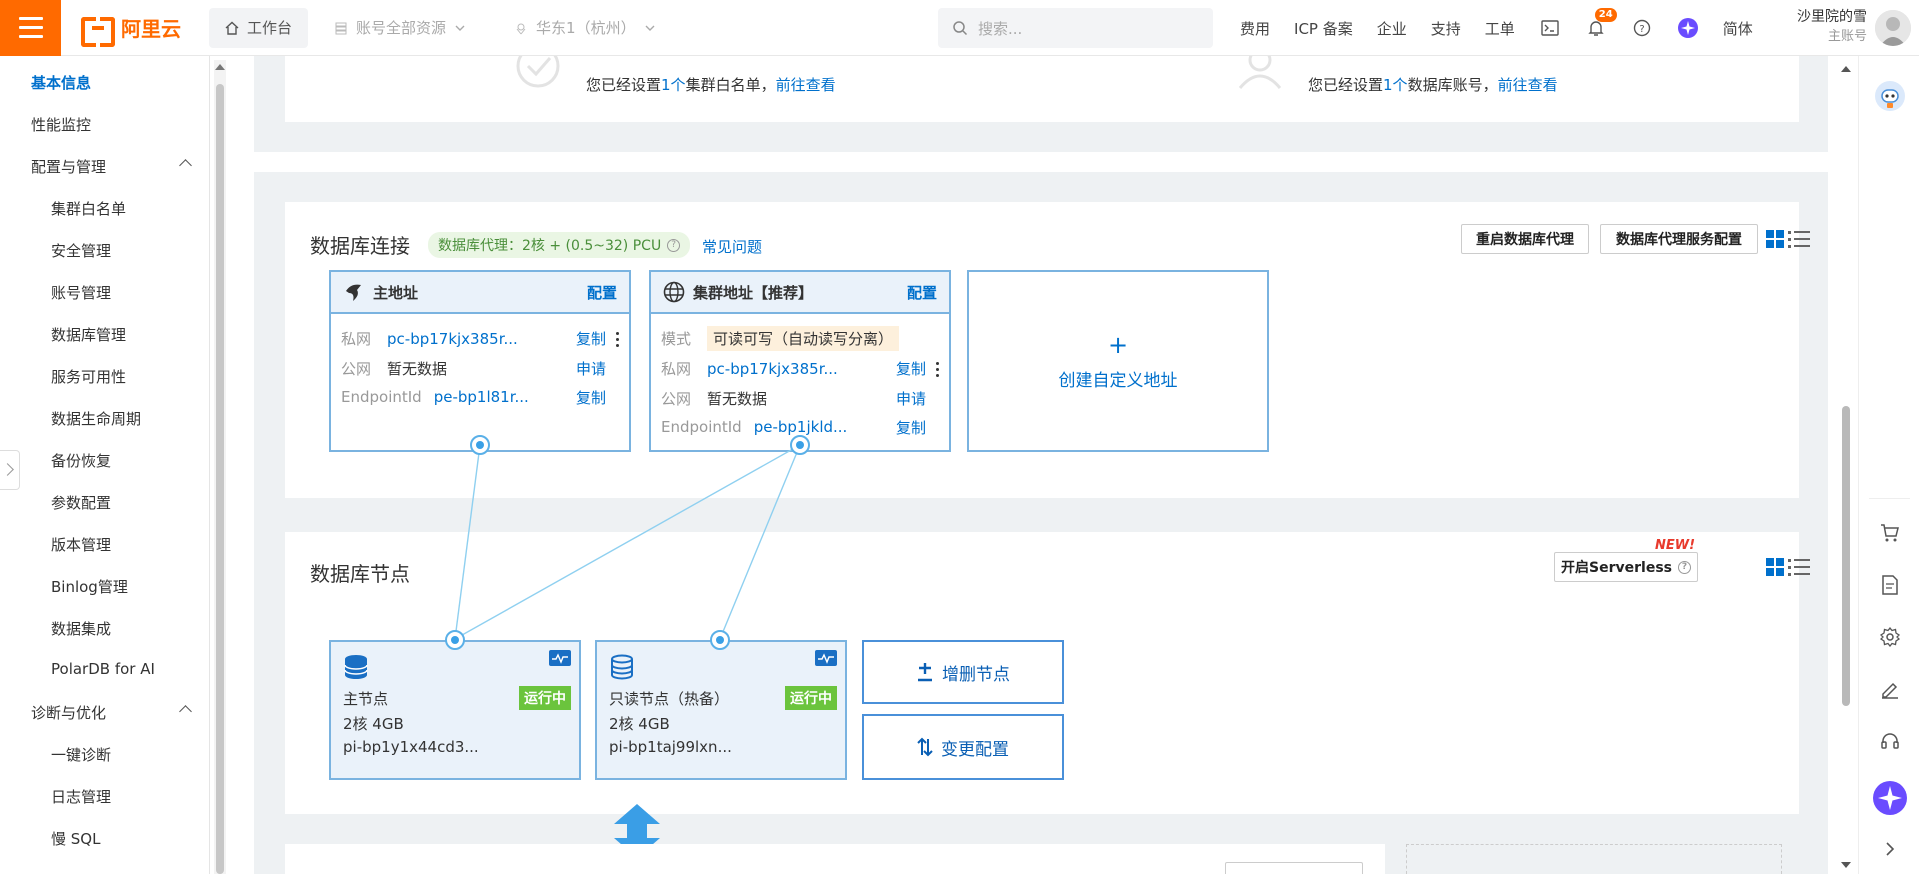 The image size is (1919, 874). Describe the element at coordinates (1890, 798) in the screenshot. I see `ai-sparkle-icon` at that location.